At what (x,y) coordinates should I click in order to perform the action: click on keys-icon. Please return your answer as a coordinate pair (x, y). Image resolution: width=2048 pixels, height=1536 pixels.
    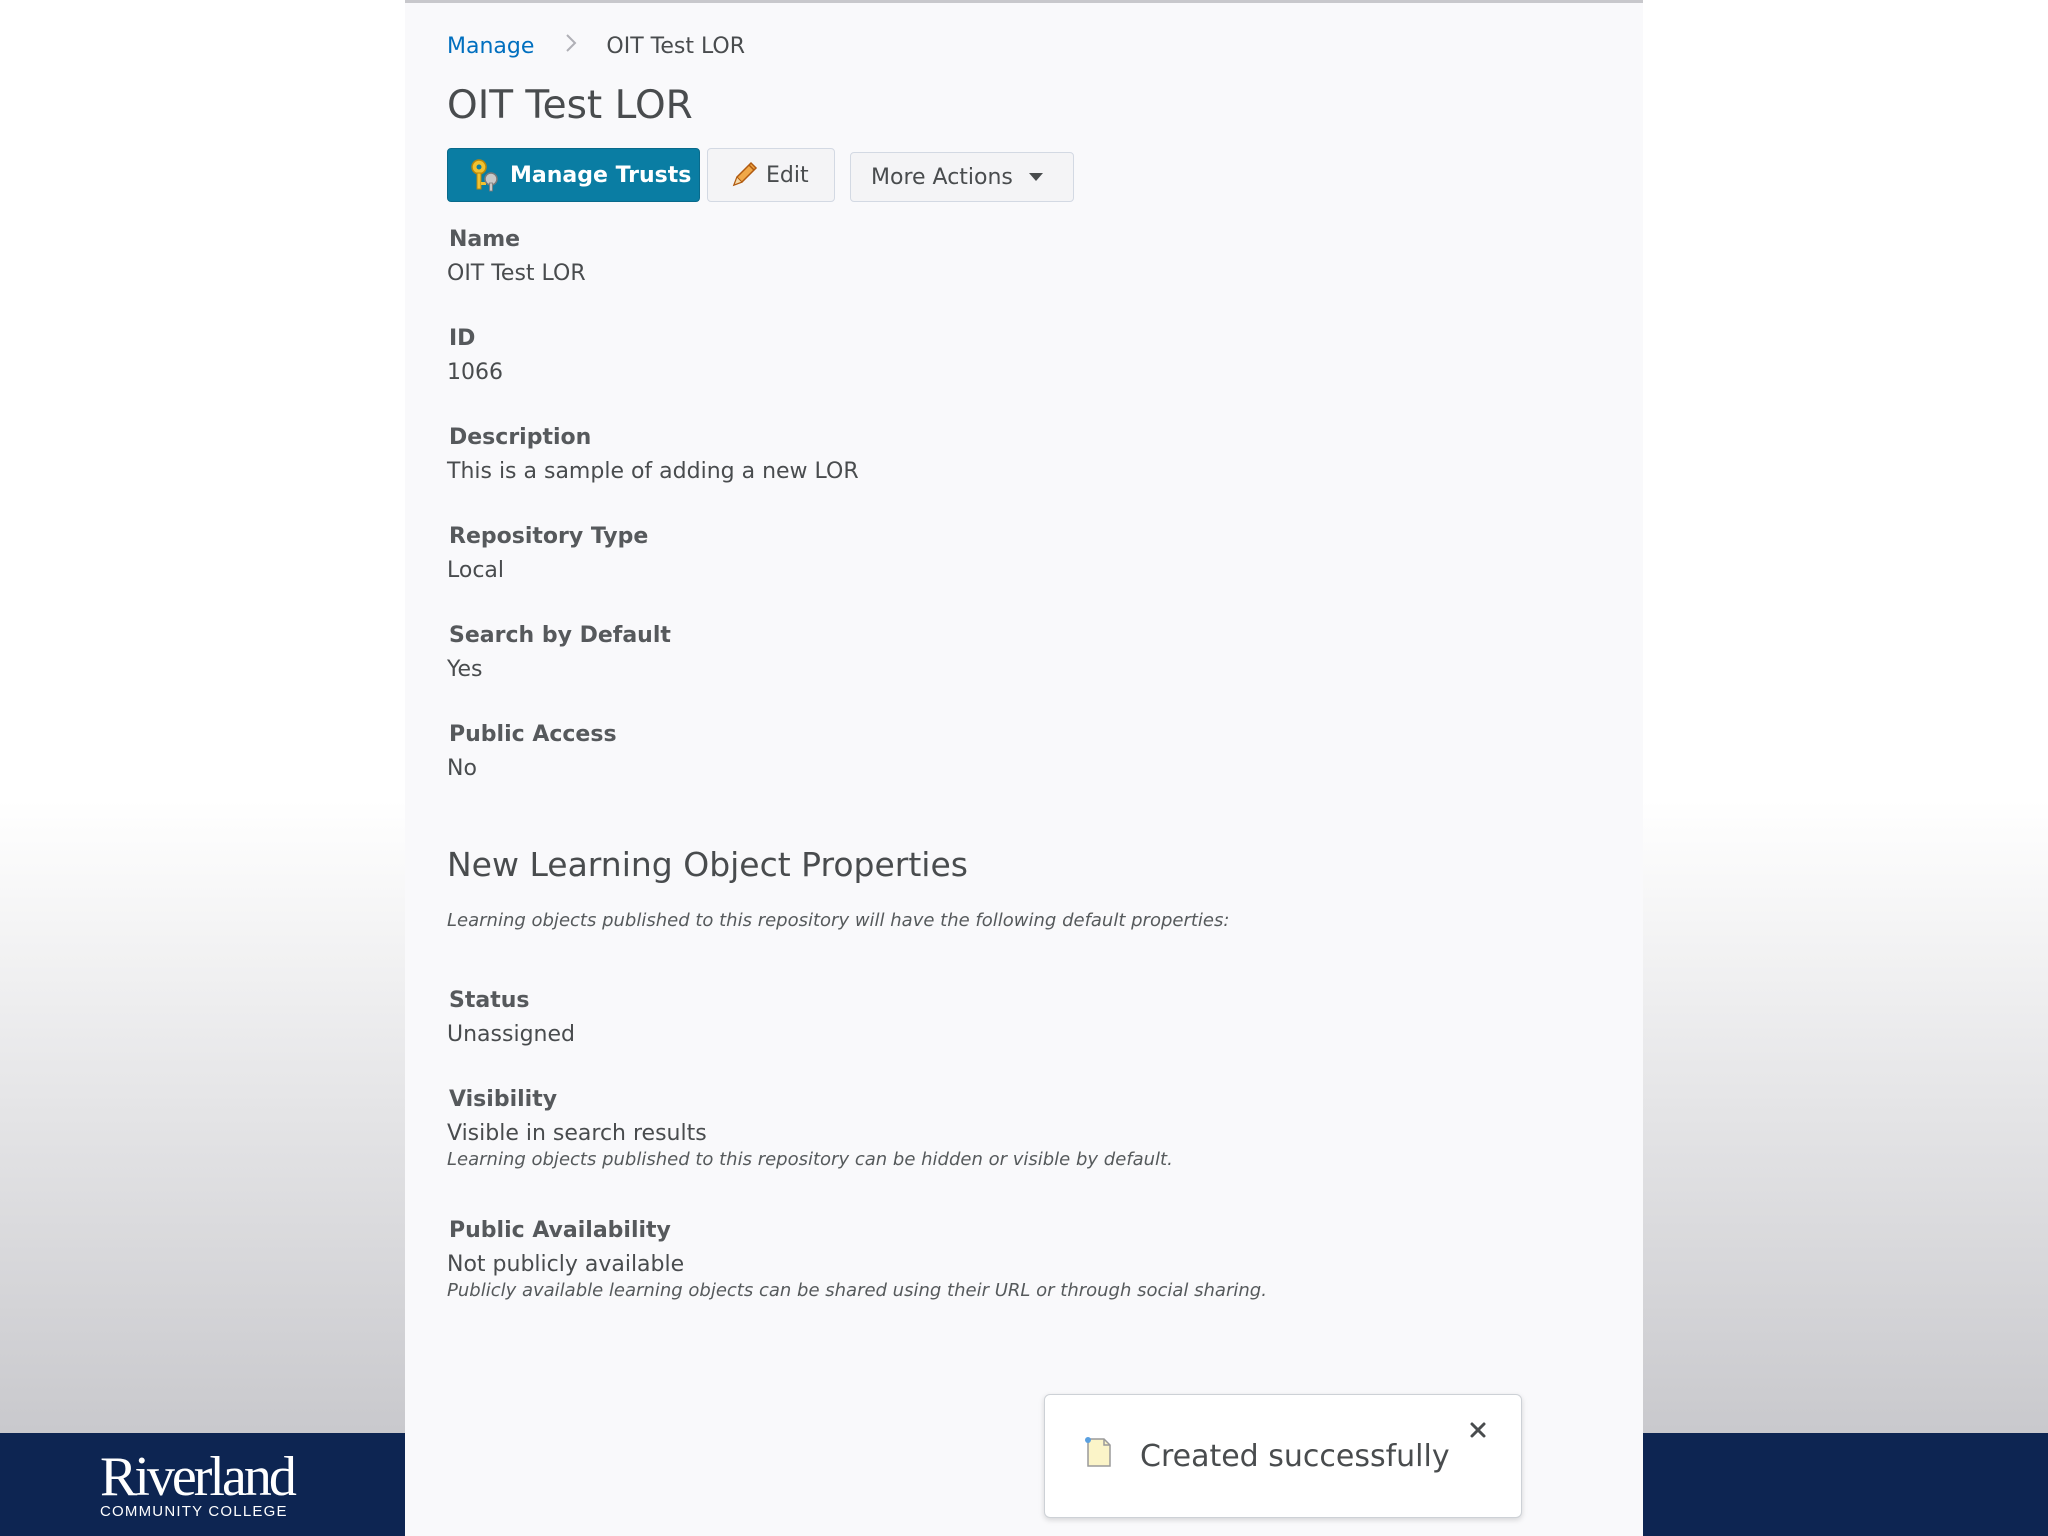
    Looking at the image, I should click on (484, 175).